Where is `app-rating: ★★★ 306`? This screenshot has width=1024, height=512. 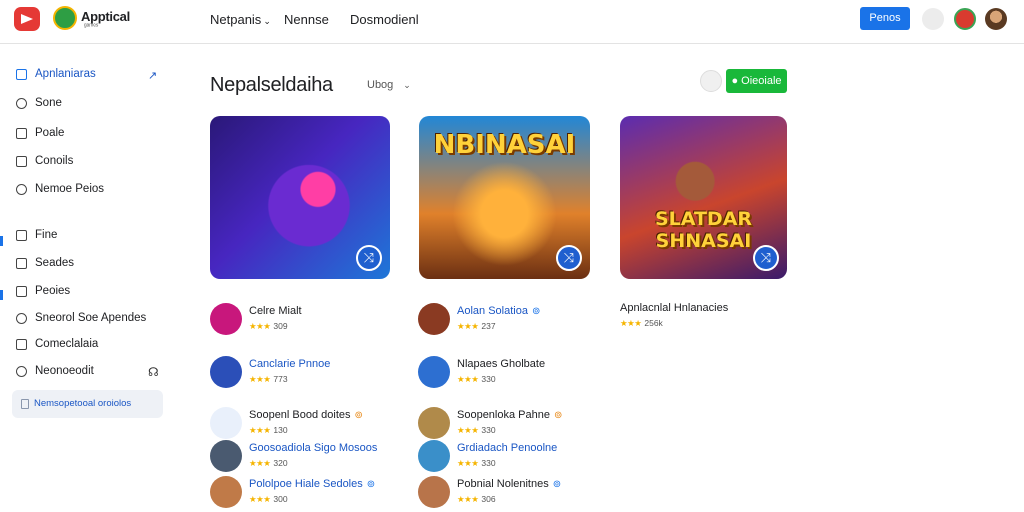 app-rating: ★★★ 306 is located at coordinates (476, 499).